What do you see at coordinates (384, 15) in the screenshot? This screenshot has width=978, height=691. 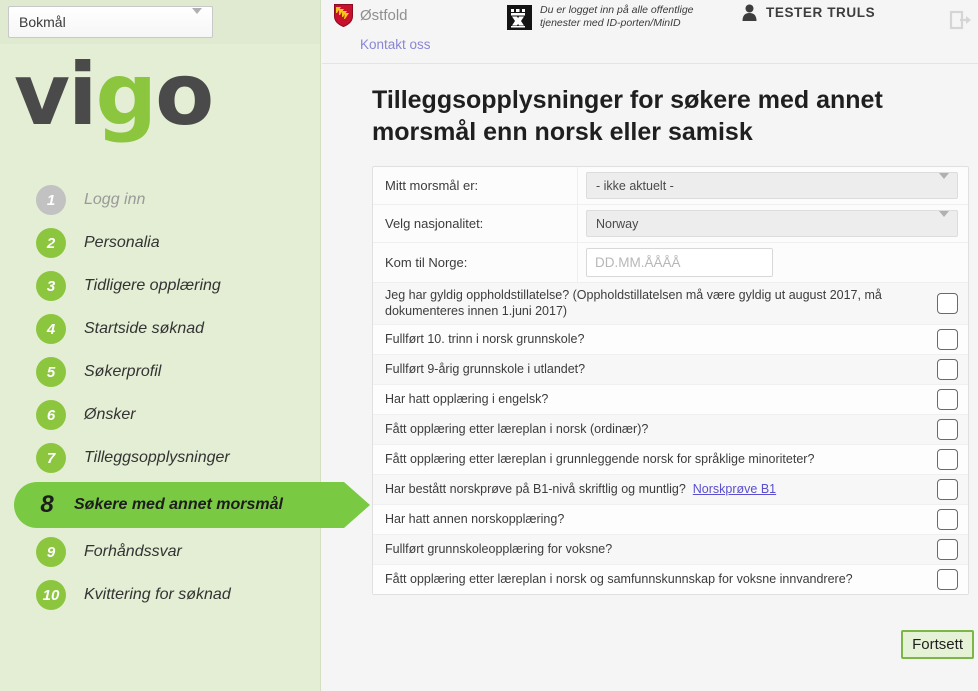 I see `county-name: Østfold` at bounding box center [384, 15].